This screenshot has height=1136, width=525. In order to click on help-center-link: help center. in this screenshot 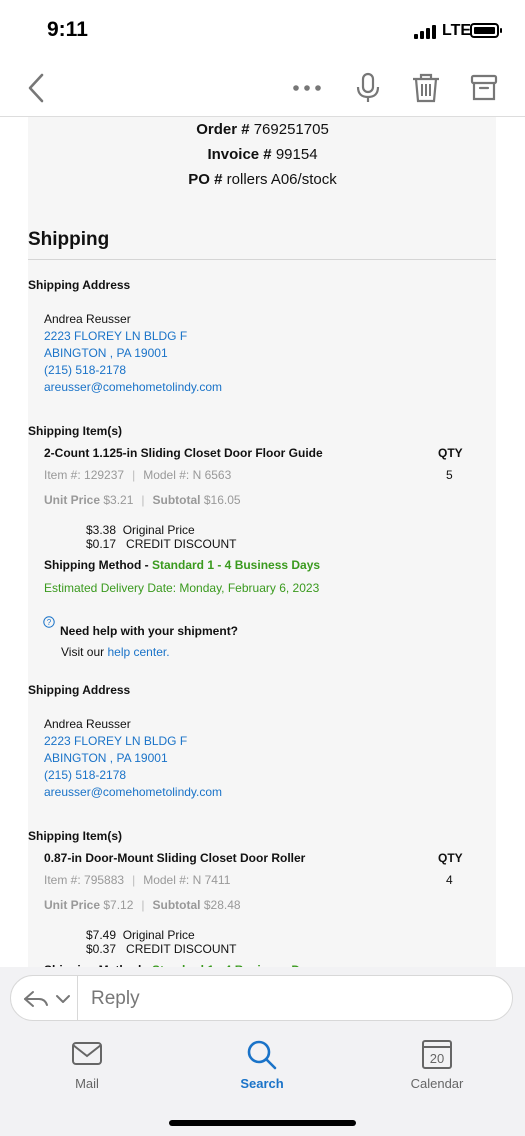, I will do `click(138, 652)`.